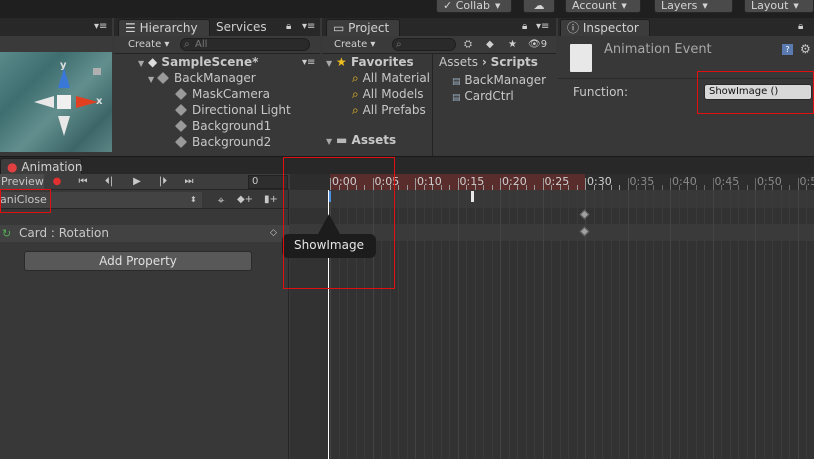  What do you see at coordinates (201, 44) in the screenshot?
I see `search-placeholder: All` at bounding box center [201, 44].